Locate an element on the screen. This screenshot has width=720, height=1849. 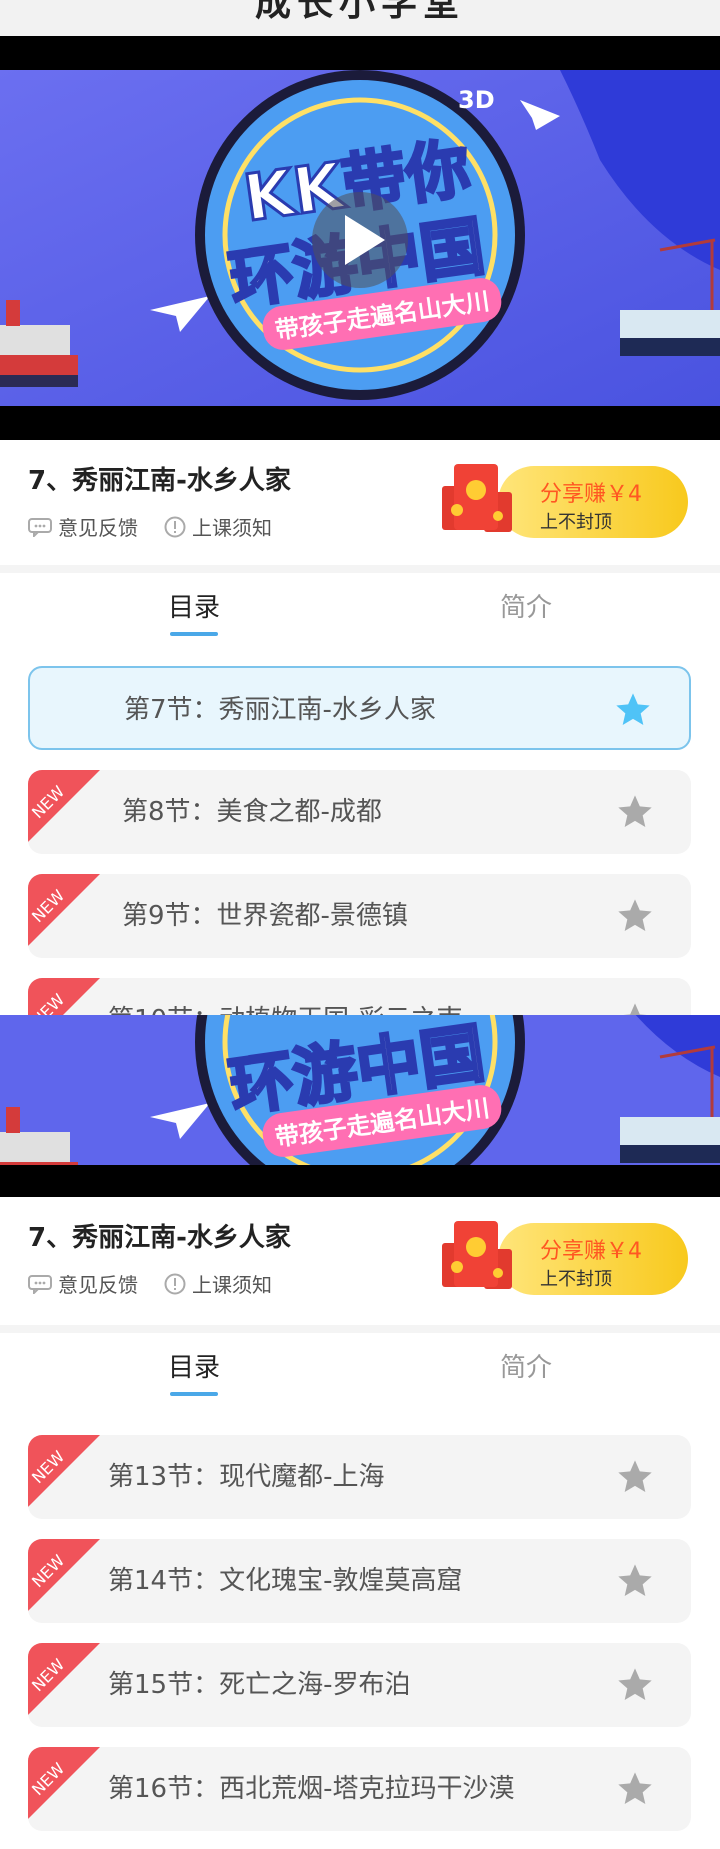
lesson-title: 第16节：西北荒烟-塔克拉玛干沙漠 is located at coordinates (311, 1789).